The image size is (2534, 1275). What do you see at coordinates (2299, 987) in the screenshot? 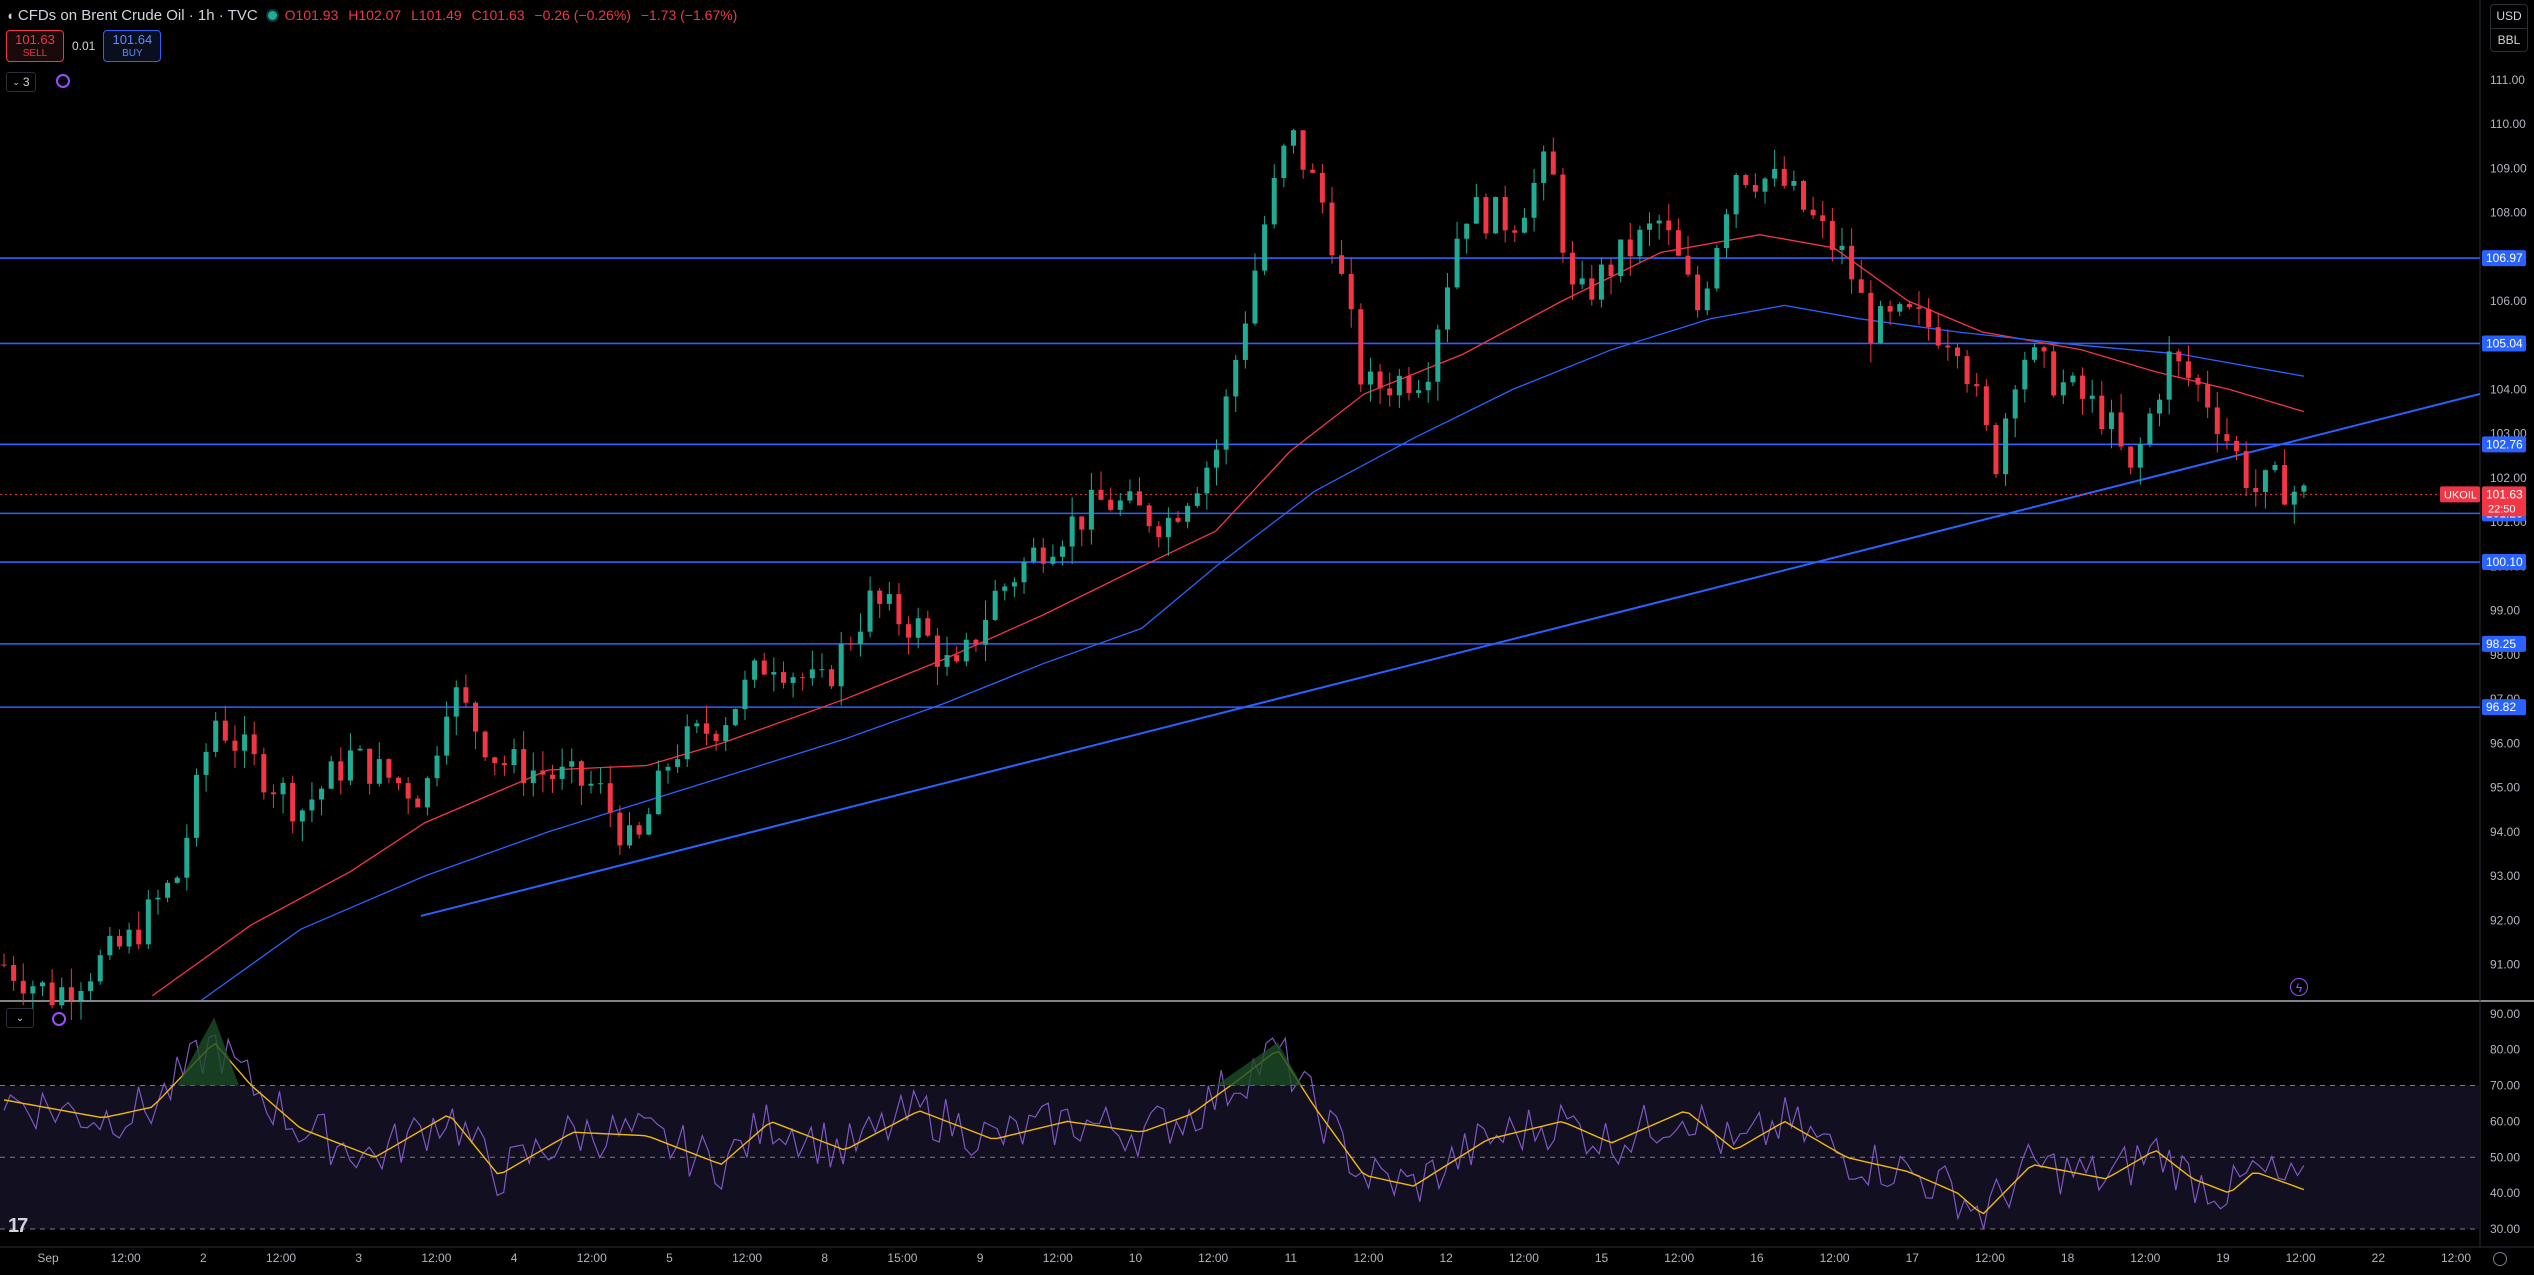
I see `lightning-icon: ϟ` at bounding box center [2299, 987].